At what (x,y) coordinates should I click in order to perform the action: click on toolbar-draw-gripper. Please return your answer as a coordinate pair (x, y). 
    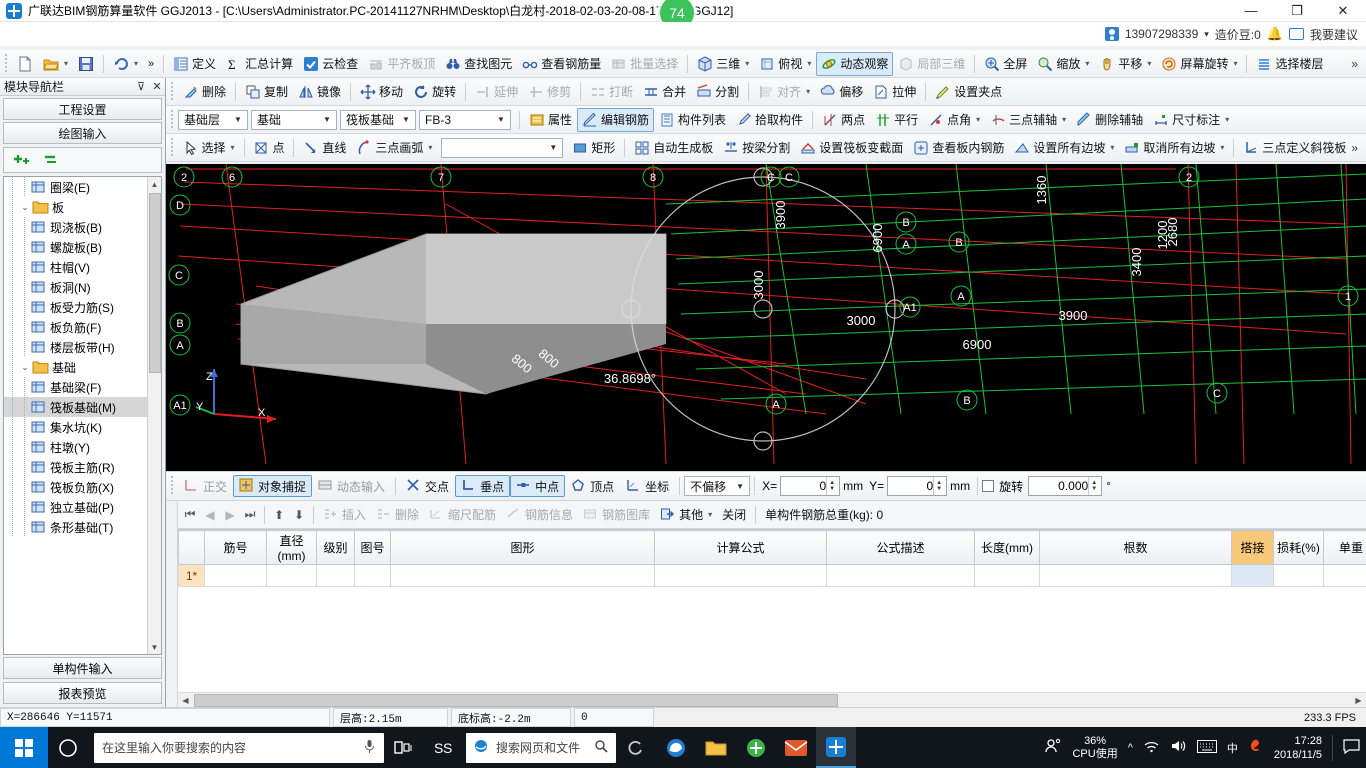
    Looking at the image, I should click on (173, 147).